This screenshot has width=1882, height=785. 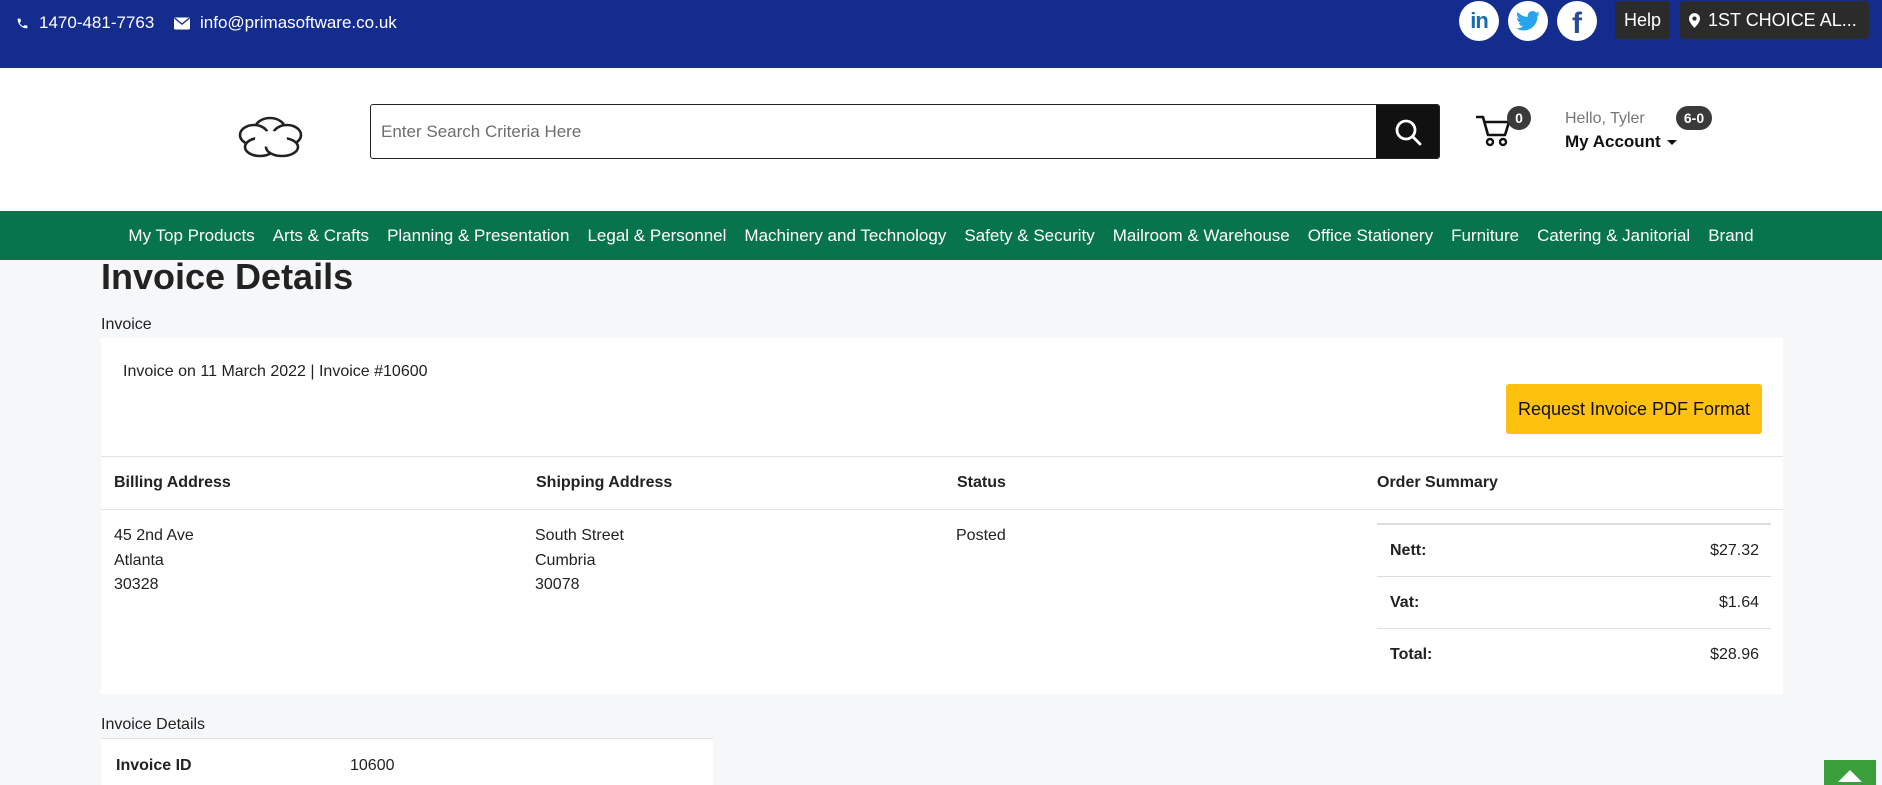 I want to click on caret-down-icon, so click(x=1671, y=142).